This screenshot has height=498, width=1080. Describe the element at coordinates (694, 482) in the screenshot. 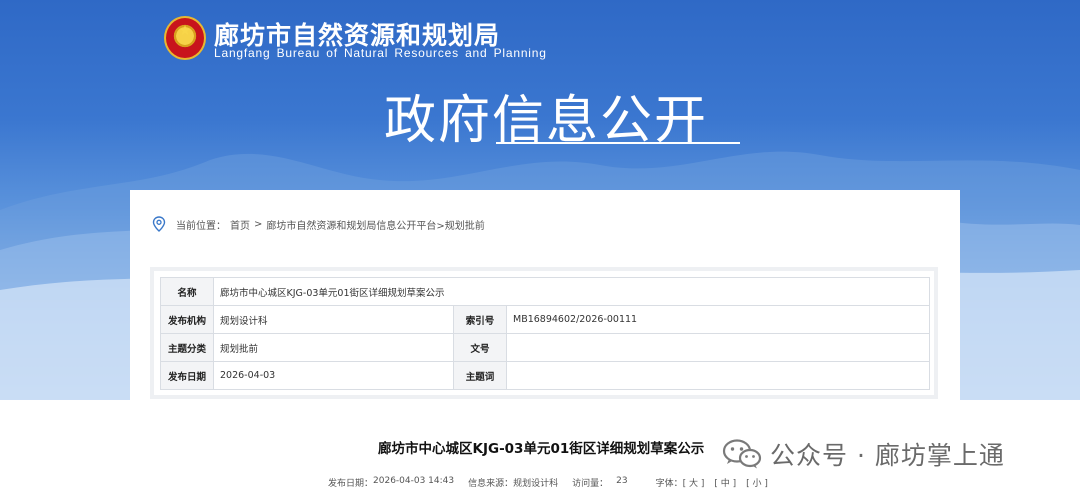

I see `font-large-button: [ 大 ]` at that location.